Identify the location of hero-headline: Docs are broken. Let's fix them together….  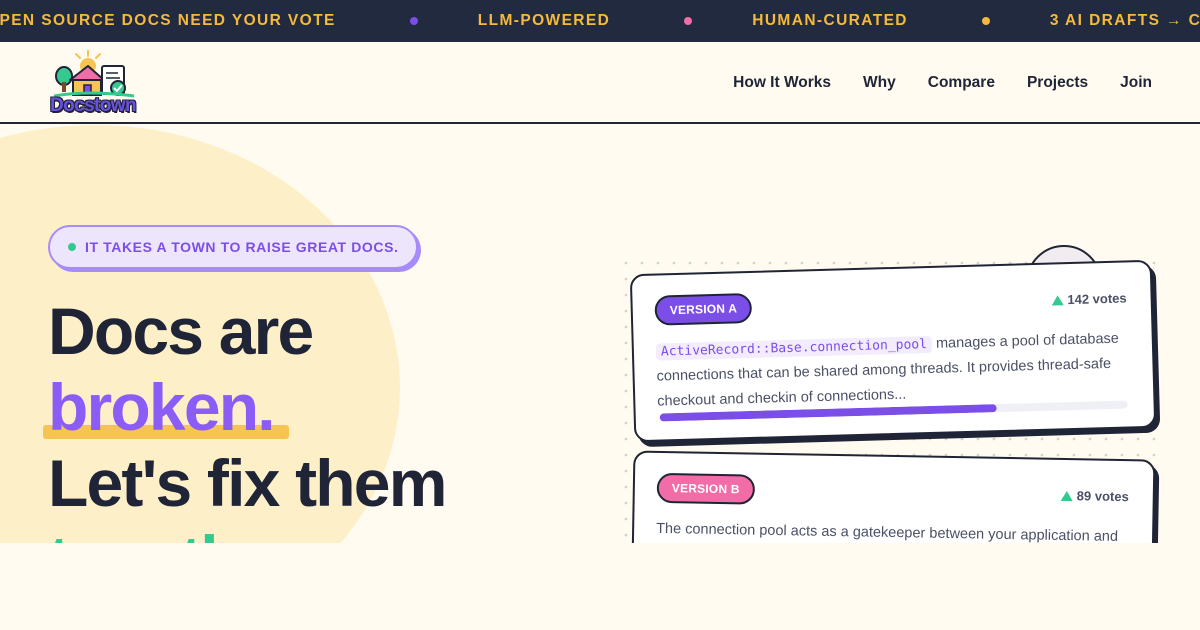
(245, 418).